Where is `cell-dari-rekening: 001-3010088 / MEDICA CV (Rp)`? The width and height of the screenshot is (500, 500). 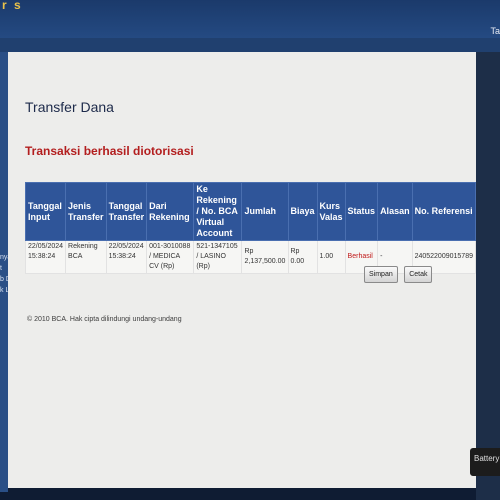 cell-dari-rekening: 001-3010088 / MEDICA CV (Rp) is located at coordinates (170, 257).